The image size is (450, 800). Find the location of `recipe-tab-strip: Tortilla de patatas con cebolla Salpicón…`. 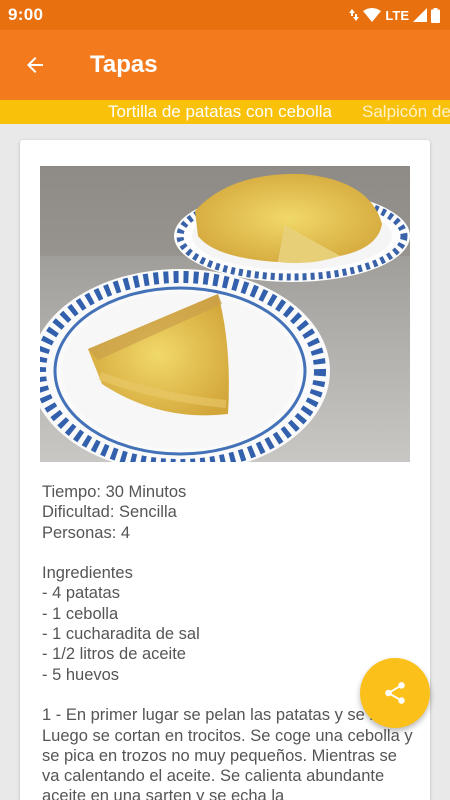

recipe-tab-strip: Tortilla de patatas con cebolla Salpicón… is located at coordinates (225, 112).